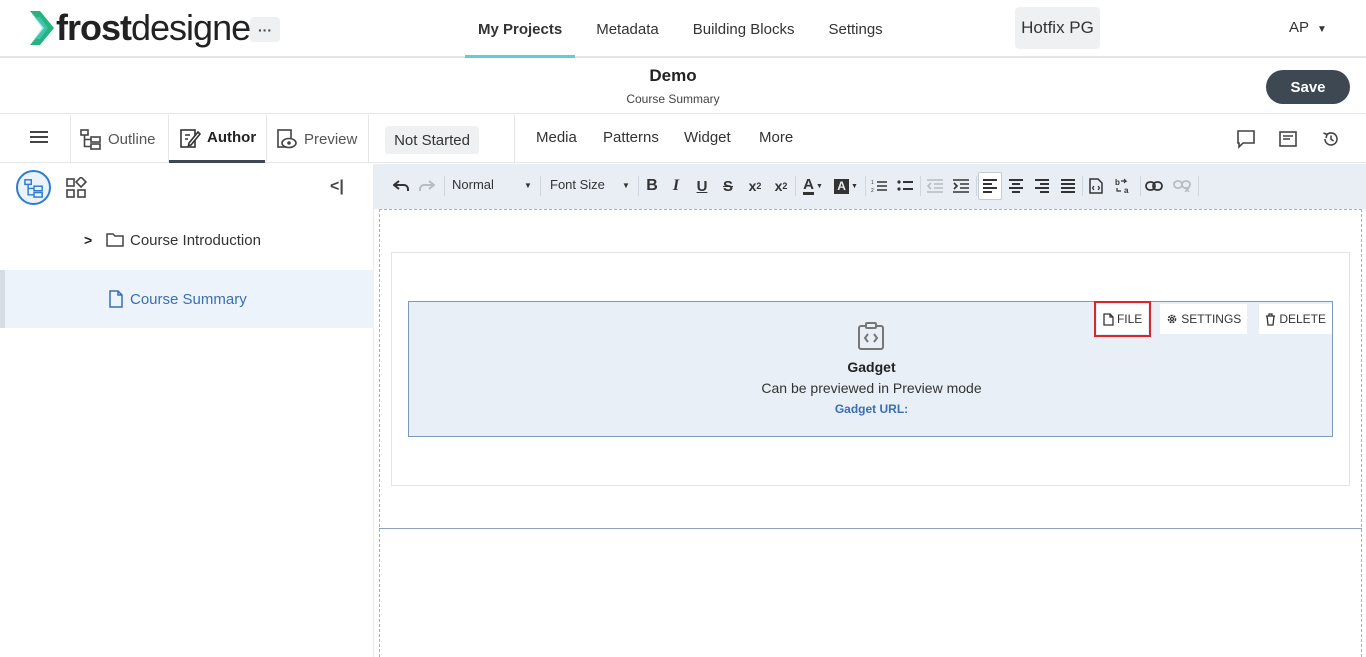 The height and width of the screenshot is (657, 1366). Describe the element at coordinates (631, 137) in the screenshot. I see `insert-patterns-button: Patterns` at that location.